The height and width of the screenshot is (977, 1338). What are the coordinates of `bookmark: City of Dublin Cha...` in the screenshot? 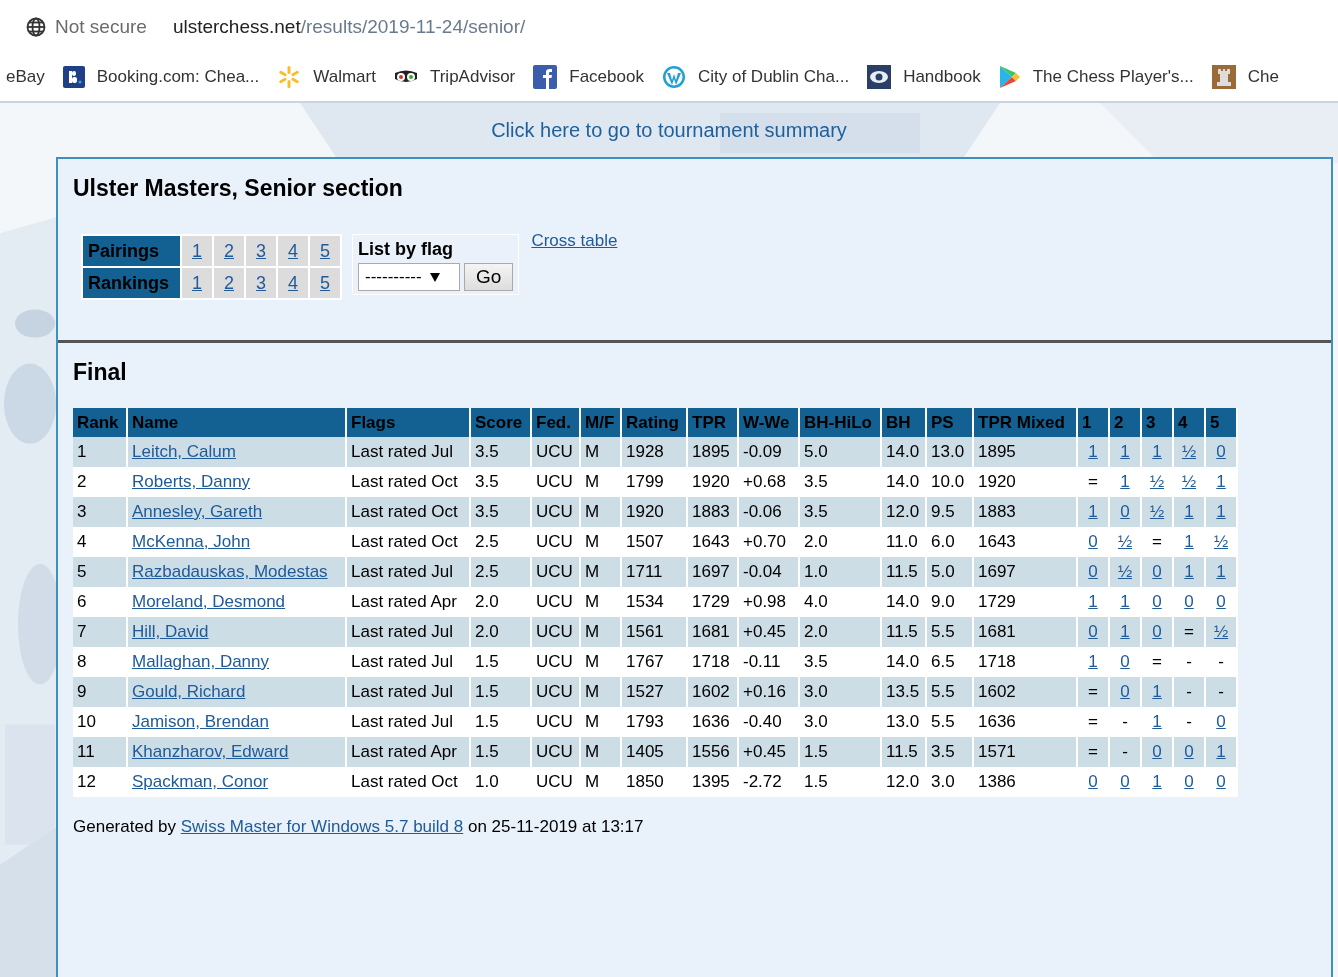 It's located at (755, 77).